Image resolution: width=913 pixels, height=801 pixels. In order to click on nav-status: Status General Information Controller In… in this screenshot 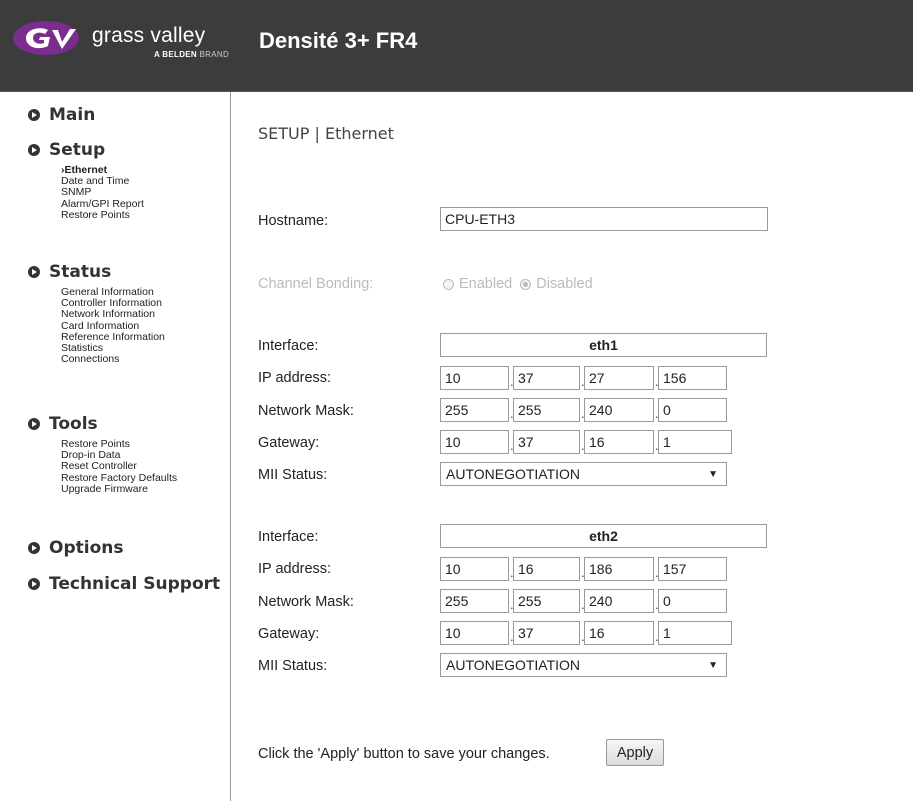, I will do `click(96, 313)`.